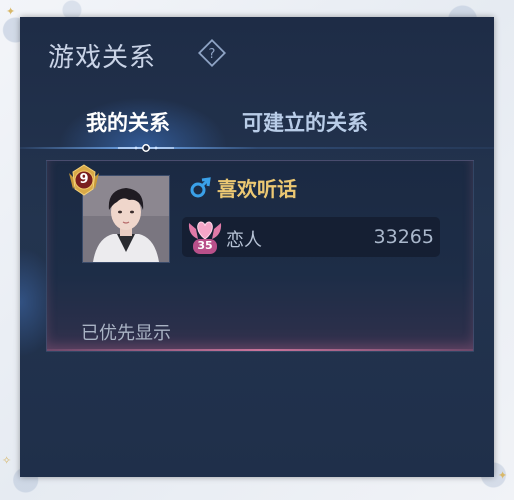  Describe the element at coordinates (146, 148) in the screenshot. I see `active-tab-indicator-icon` at that location.